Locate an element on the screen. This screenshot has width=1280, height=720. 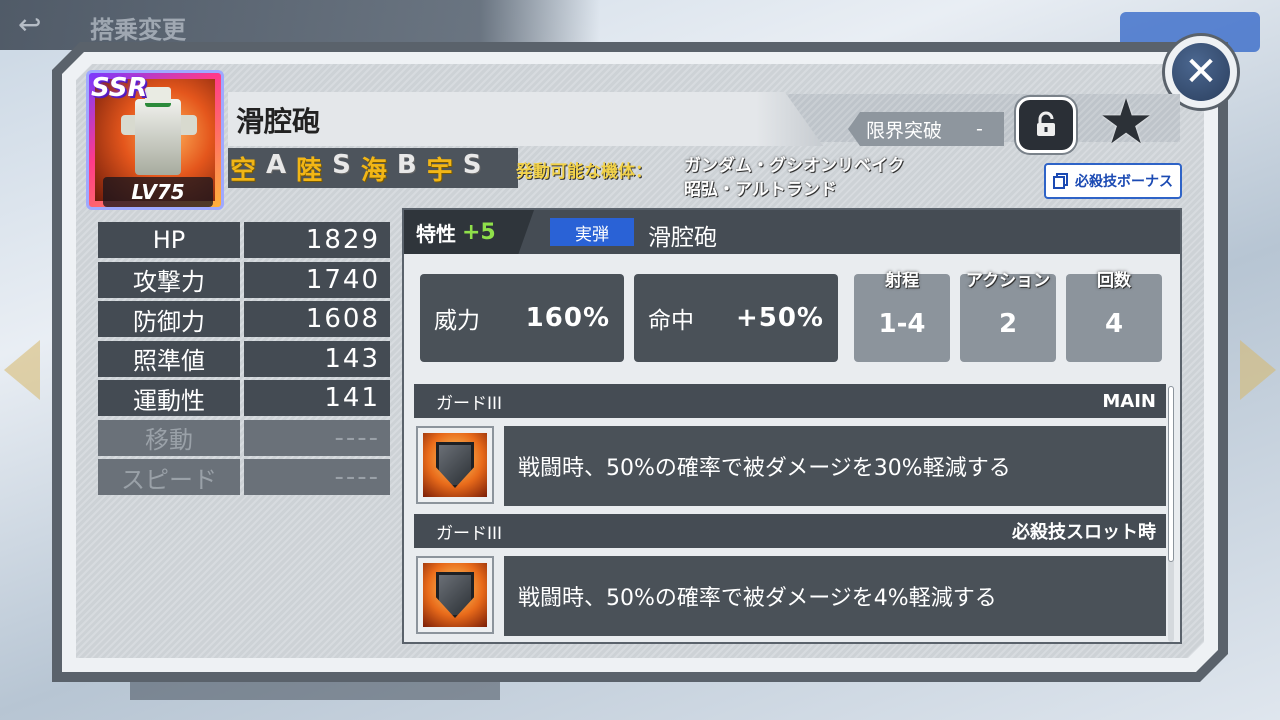
unit-card: SSR LV75 is located at coordinates (155, 140).